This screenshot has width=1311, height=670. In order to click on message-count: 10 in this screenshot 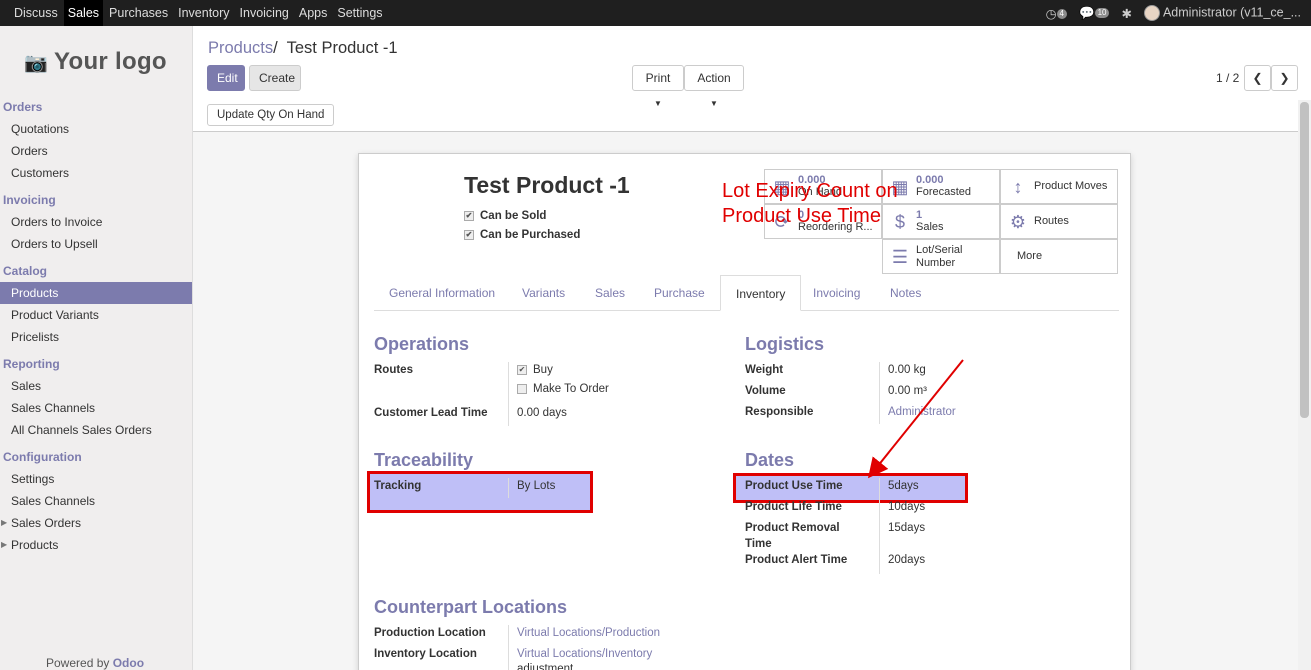, I will do `click(1102, 13)`.